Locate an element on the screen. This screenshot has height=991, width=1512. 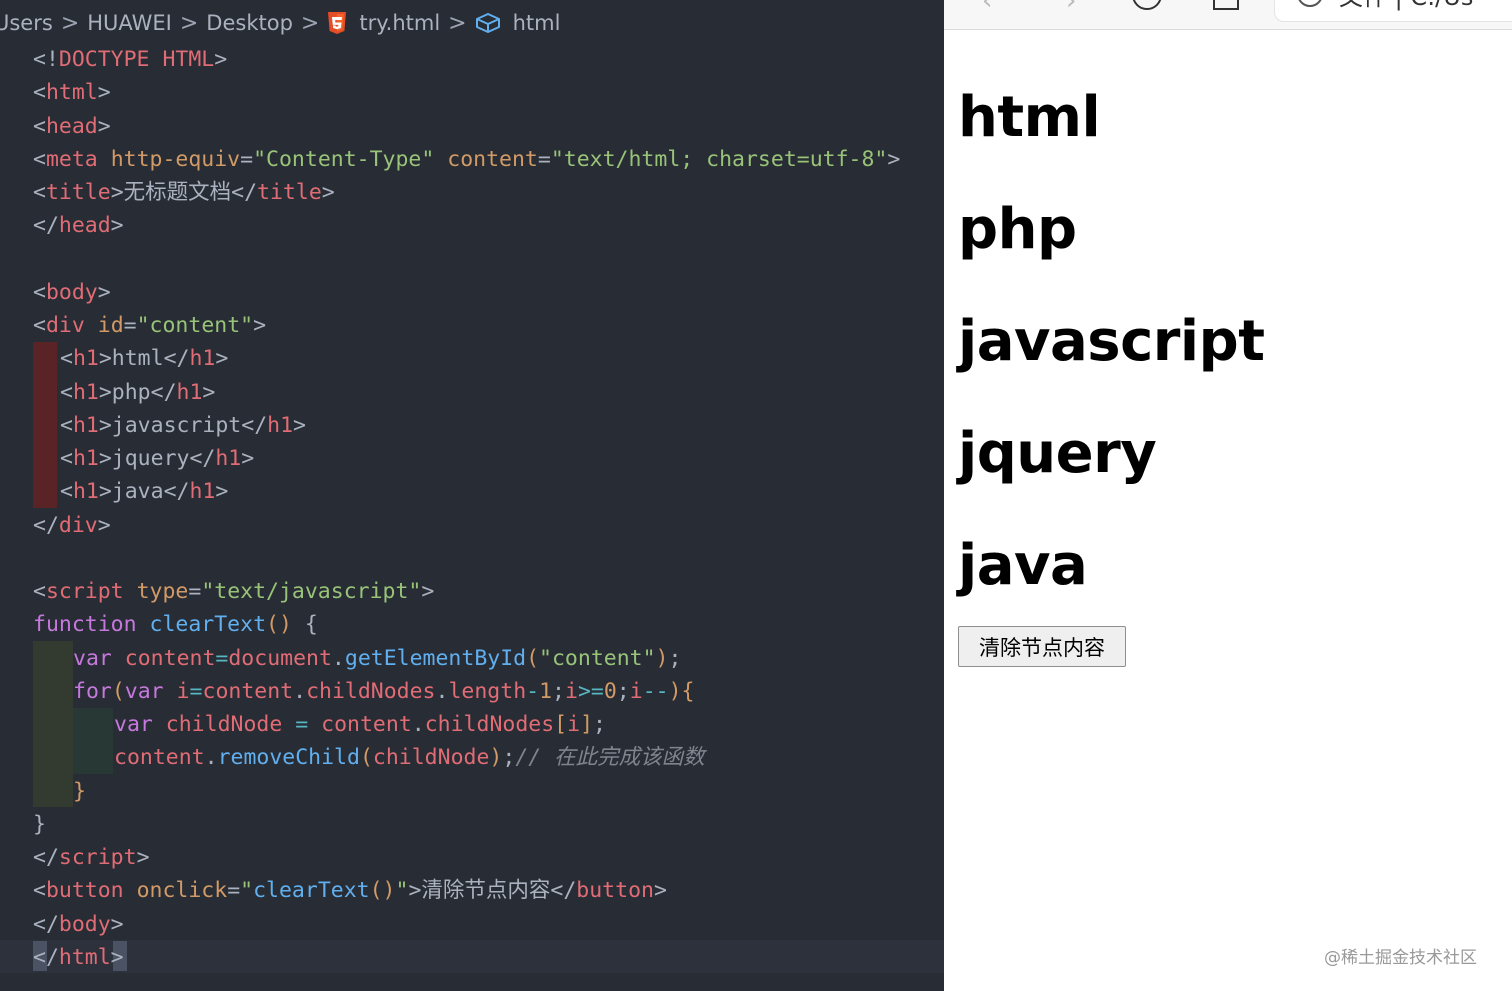
code-line: <title>无标题文档</title> is located at coordinates (472, 192).